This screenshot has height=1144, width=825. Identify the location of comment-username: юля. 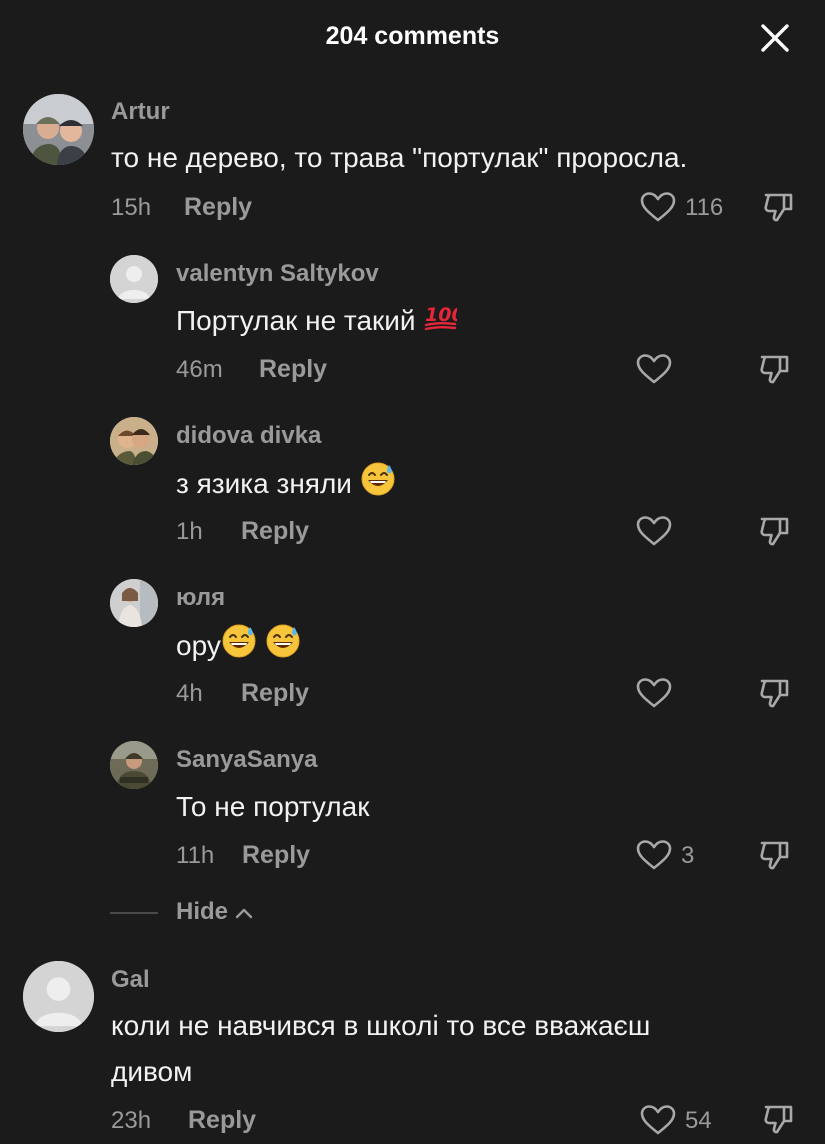
(200, 598).